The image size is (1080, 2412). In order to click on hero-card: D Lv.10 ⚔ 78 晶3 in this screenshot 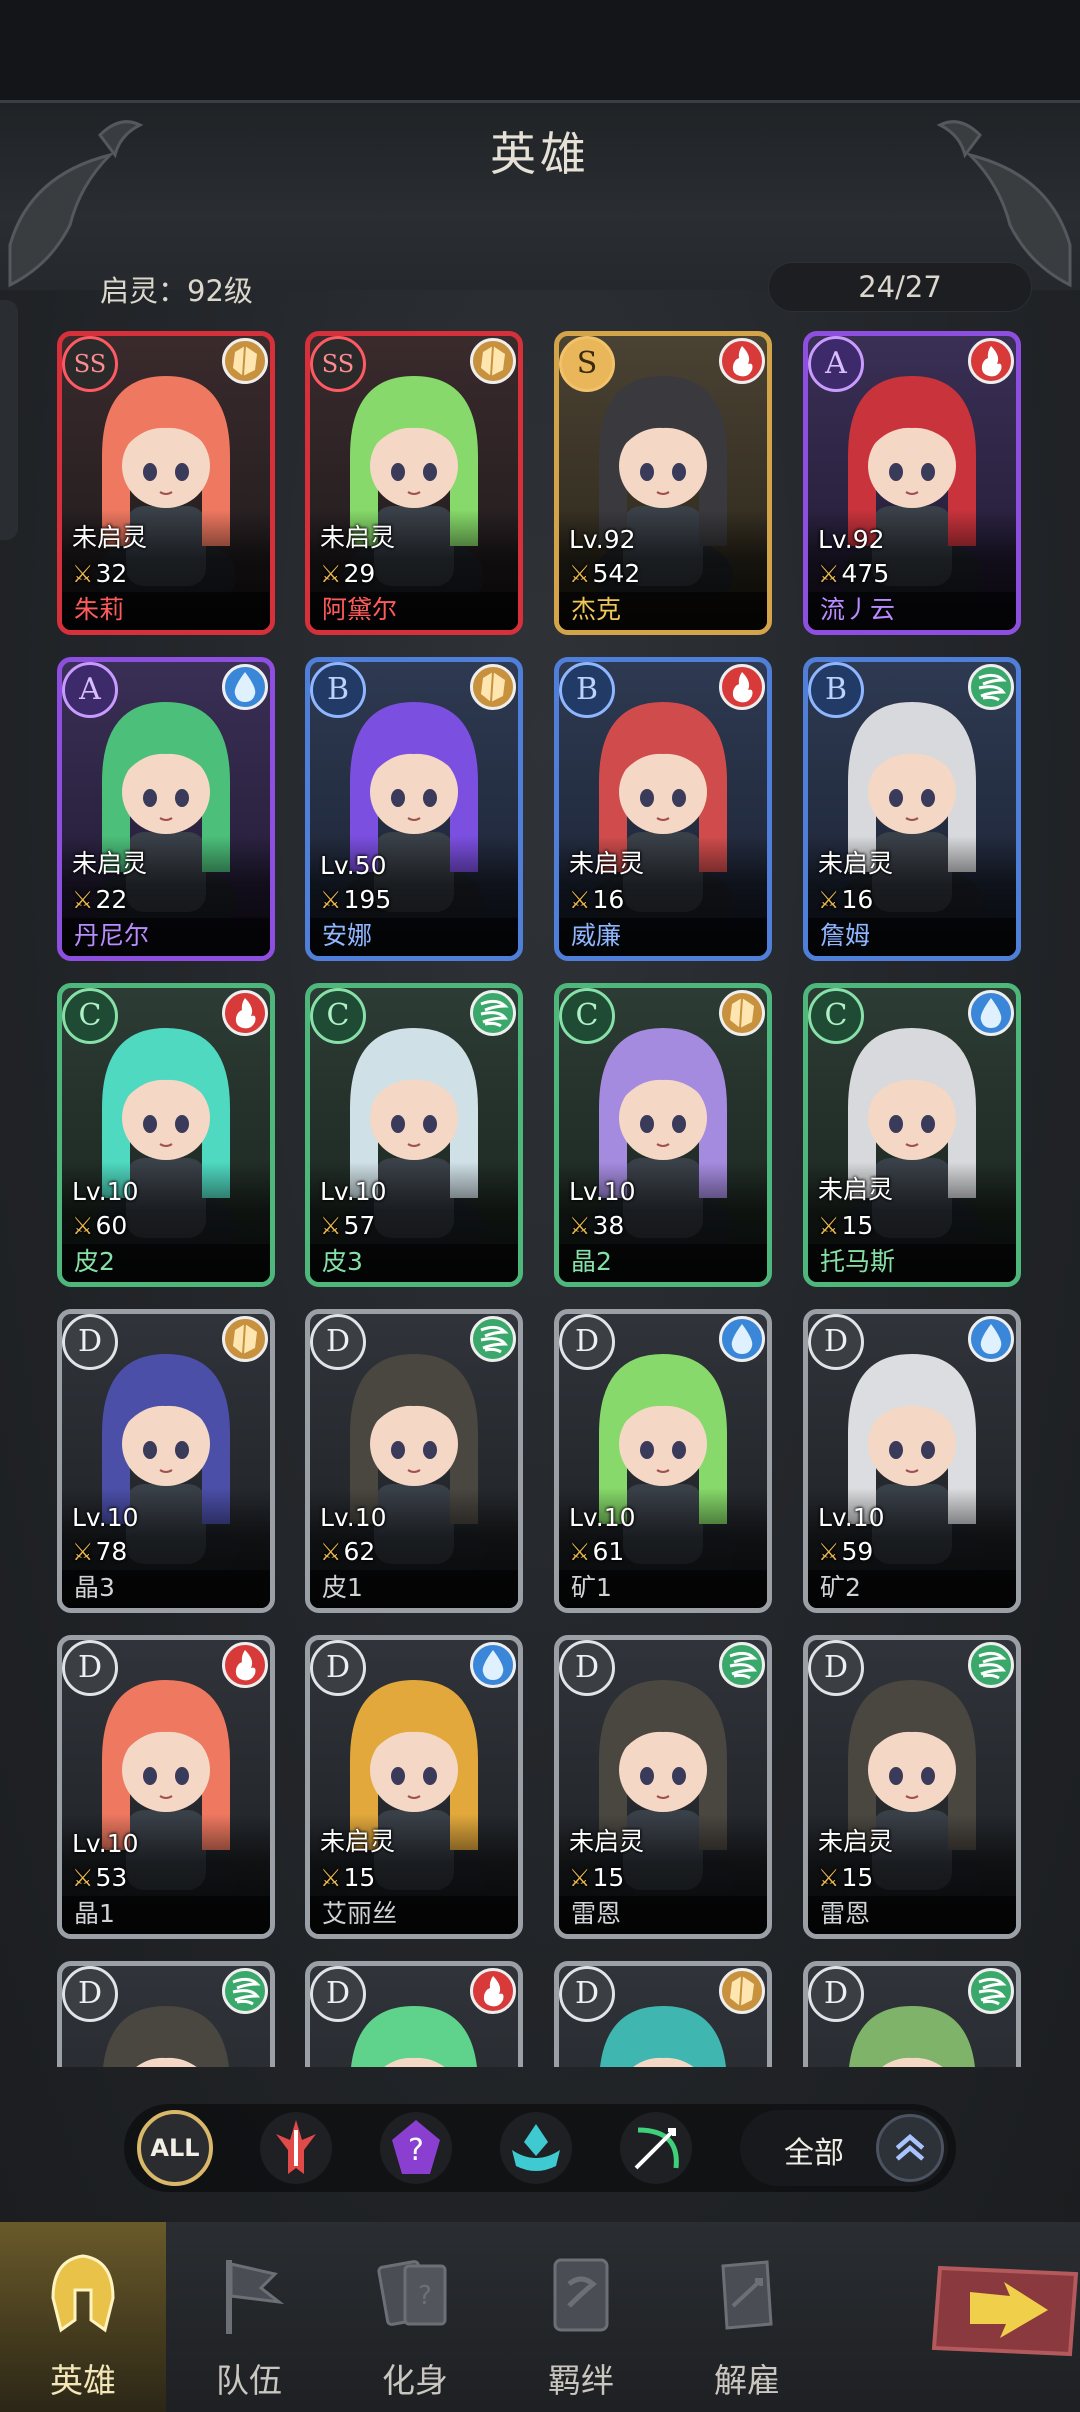, I will do `click(166, 1461)`.